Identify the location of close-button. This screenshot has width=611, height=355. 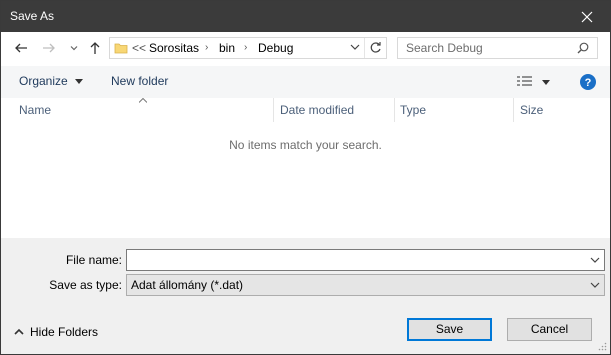
(587, 16).